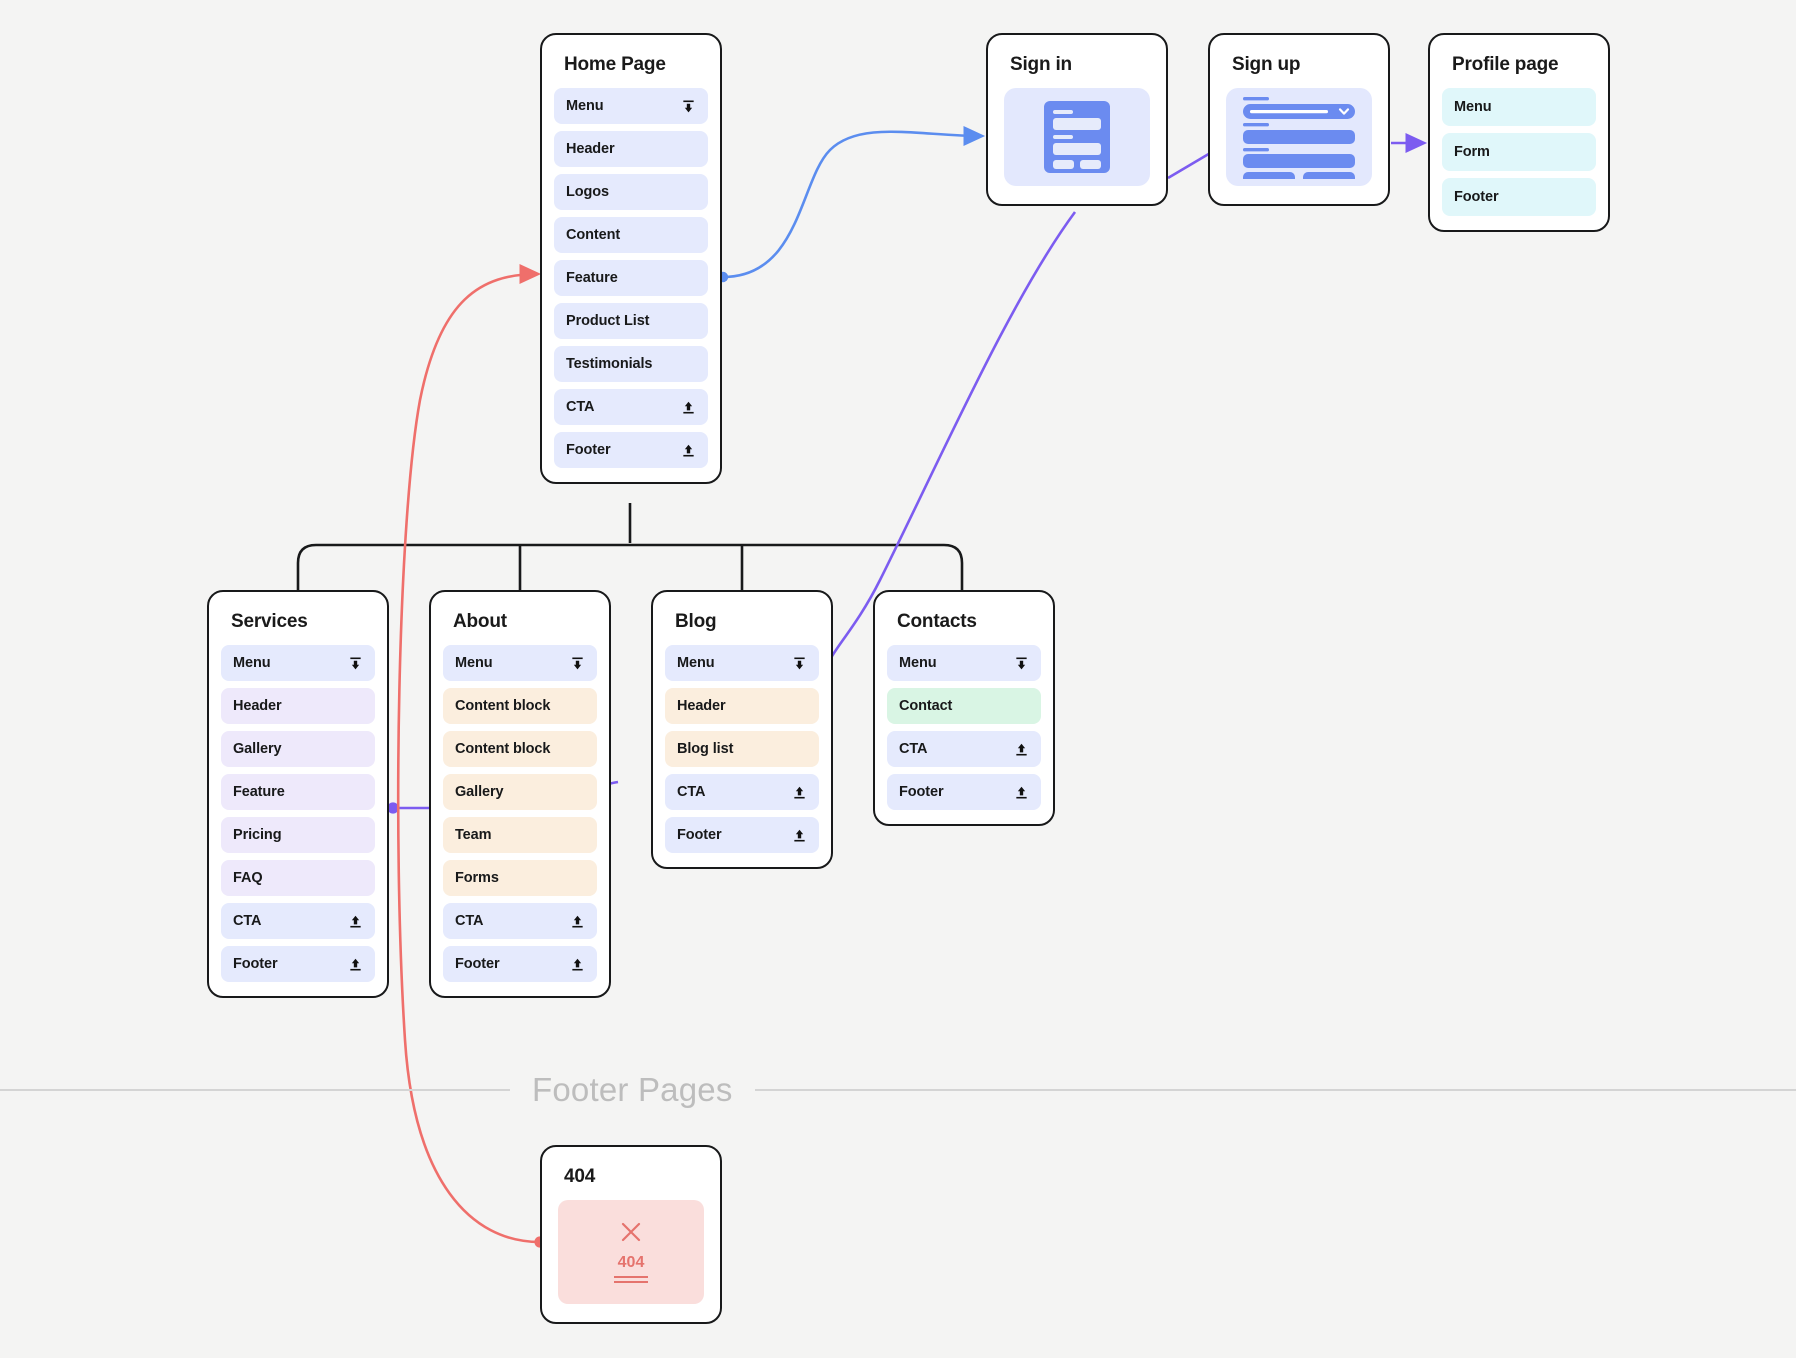 This screenshot has height=1358, width=1796. Describe the element at coordinates (520, 835) in the screenshot. I see `card-row: Team` at that location.